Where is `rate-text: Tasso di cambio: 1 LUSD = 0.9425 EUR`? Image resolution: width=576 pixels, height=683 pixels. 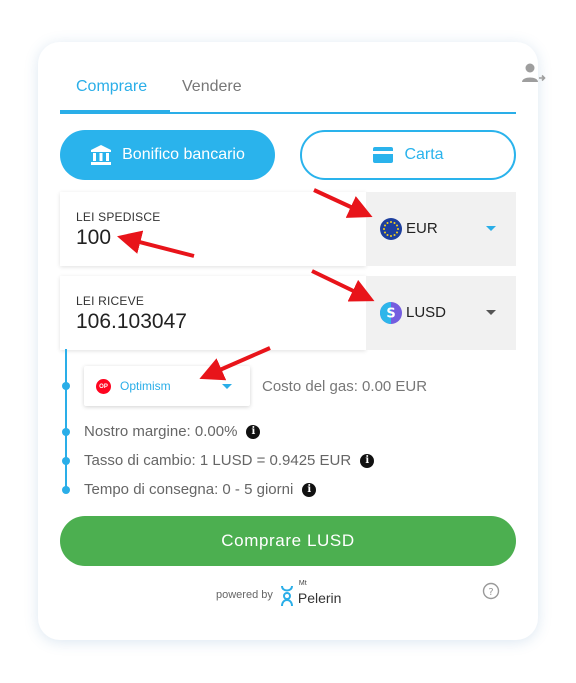
rate-text: Tasso di cambio: 1 LUSD = 0.9425 EUR is located at coordinates (218, 460).